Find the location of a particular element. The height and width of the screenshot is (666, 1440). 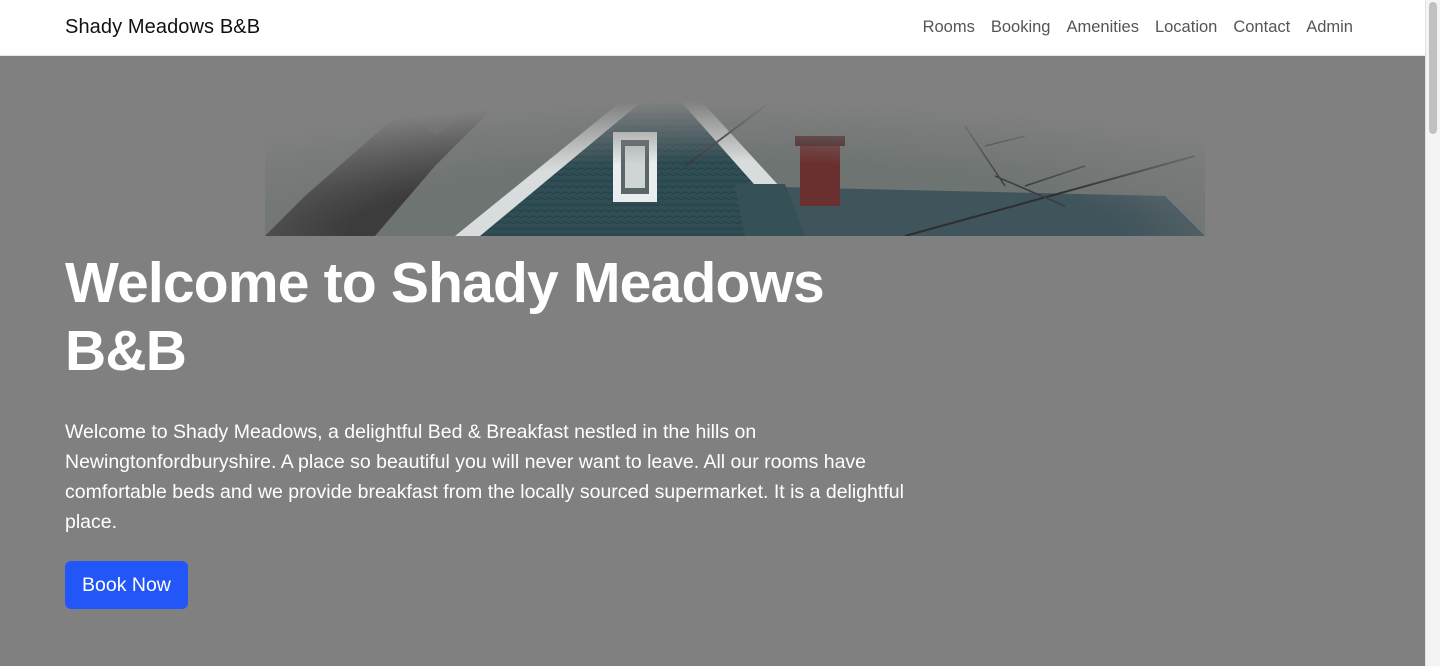

nav-item-rooms: Rooms is located at coordinates (949, 27).